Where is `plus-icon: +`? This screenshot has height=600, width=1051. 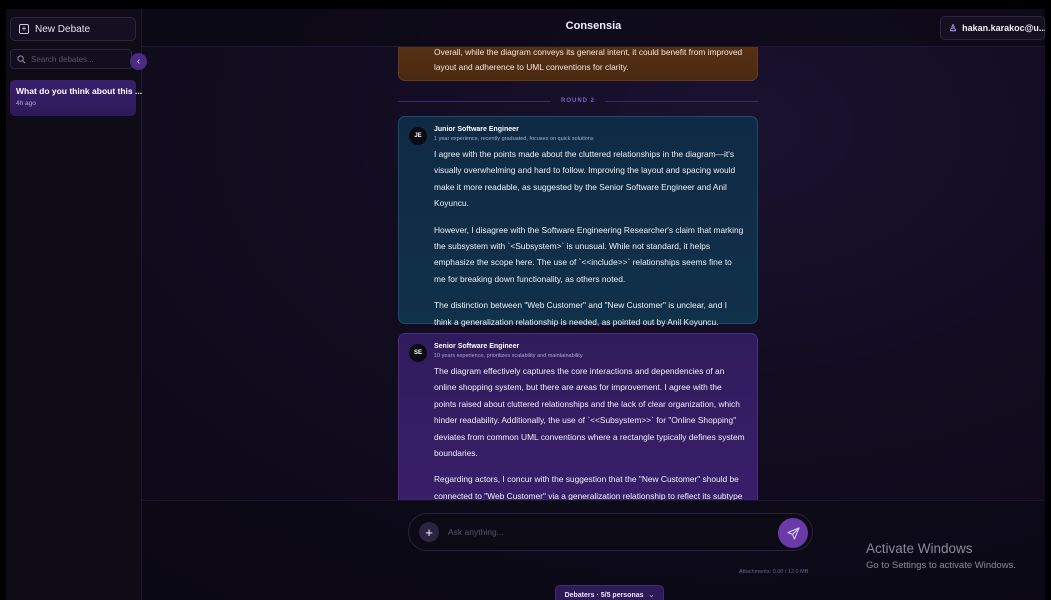
plus-icon: + is located at coordinates (429, 532).